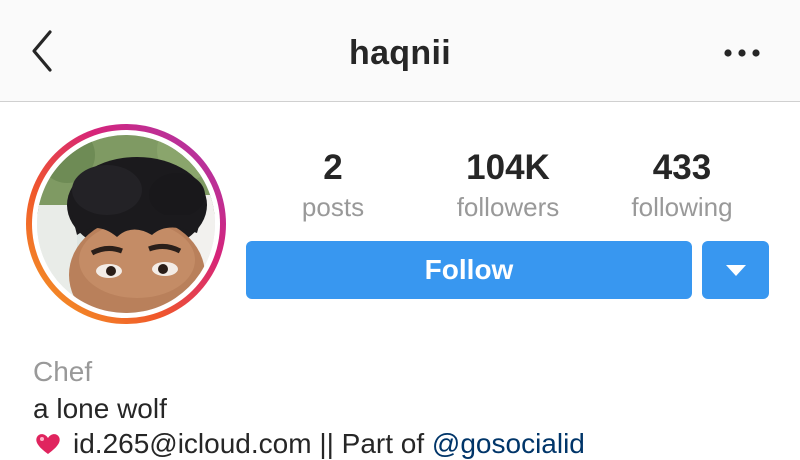 The width and height of the screenshot is (800, 460). What do you see at coordinates (682, 207) in the screenshot?
I see `following-count-label: following` at bounding box center [682, 207].